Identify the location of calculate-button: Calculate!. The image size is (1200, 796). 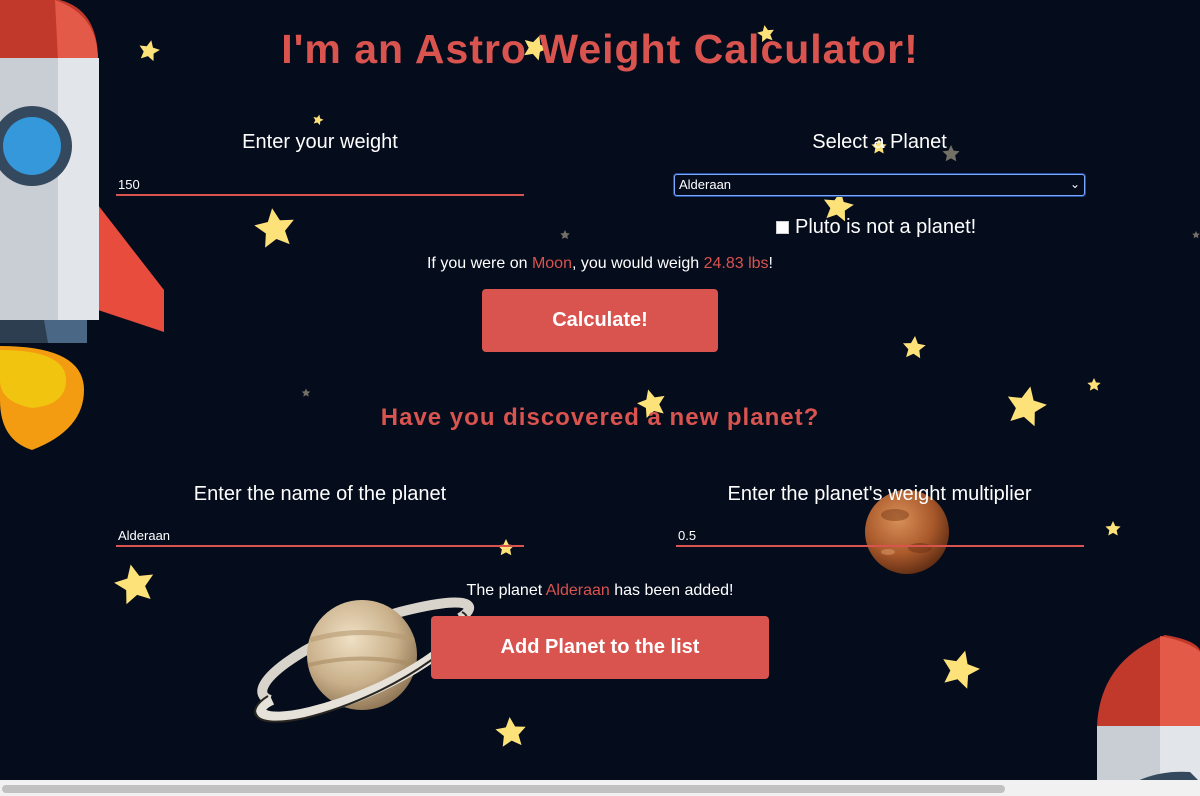
(600, 320).